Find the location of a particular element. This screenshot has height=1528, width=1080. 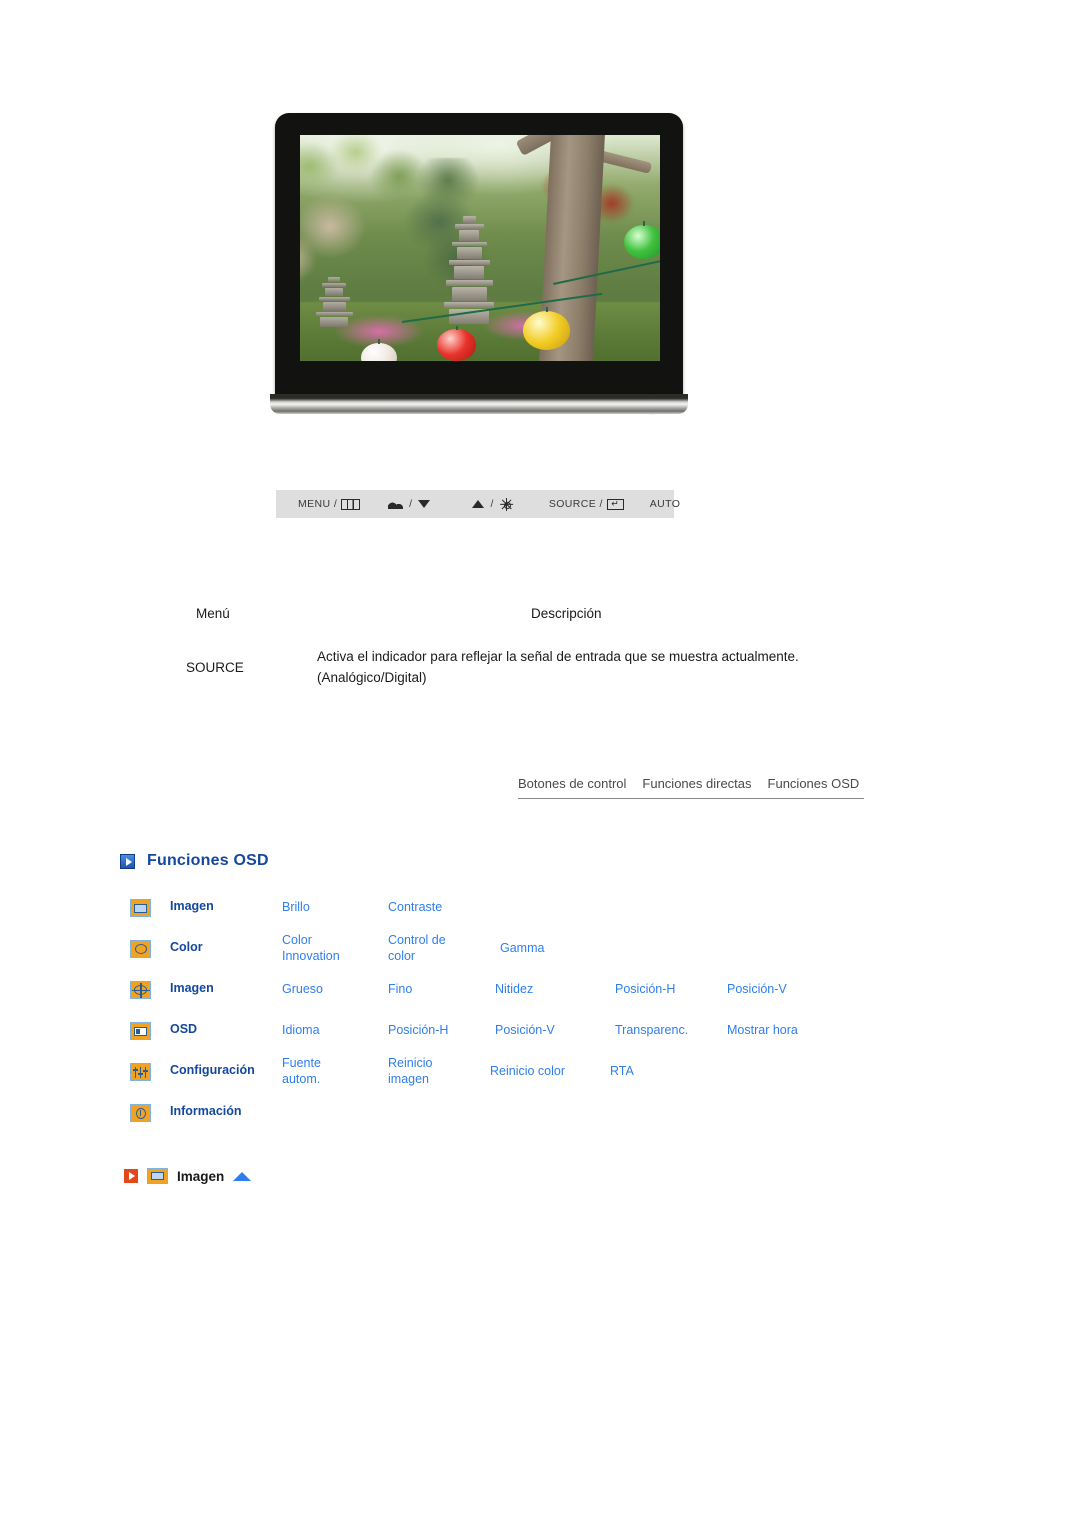

osd-item-nitidez: Nitidez is located at coordinates (514, 989).